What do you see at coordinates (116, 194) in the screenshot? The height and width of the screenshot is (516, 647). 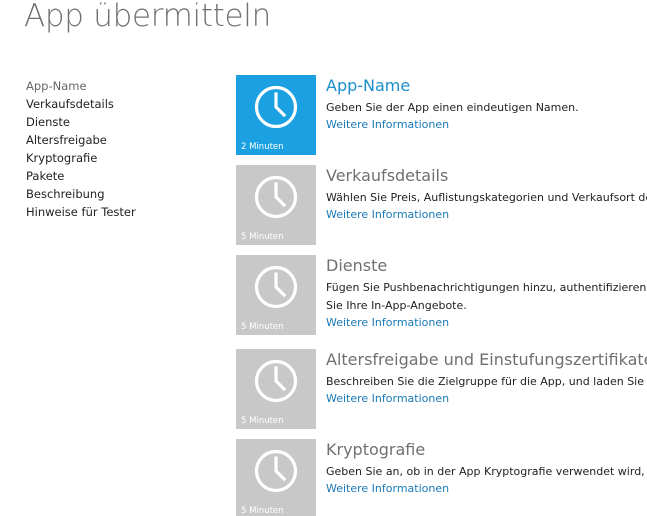 I see `sidebar-item-beschreibung: Beschreibung` at bounding box center [116, 194].